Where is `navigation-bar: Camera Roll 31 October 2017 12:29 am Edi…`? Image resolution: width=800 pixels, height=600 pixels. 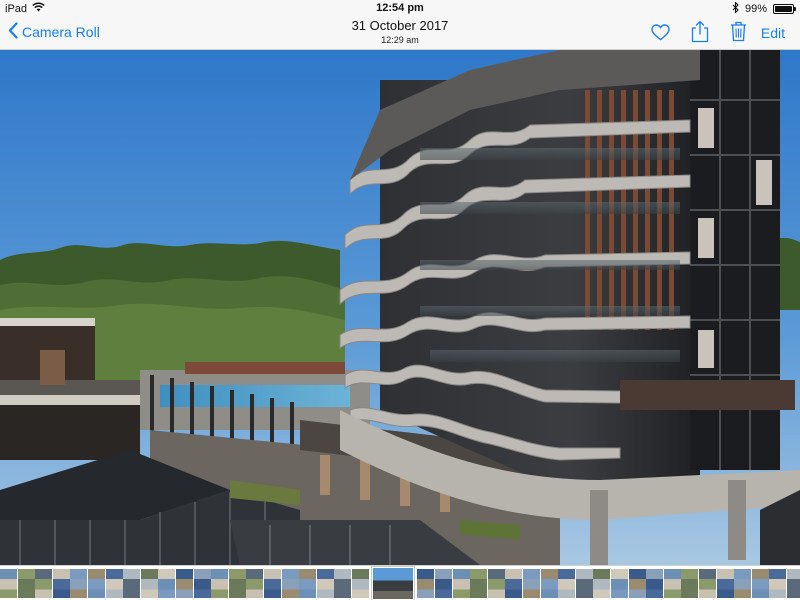 navigation-bar: Camera Roll 31 October 2017 12:29 am Edi… is located at coordinates (400, 33).